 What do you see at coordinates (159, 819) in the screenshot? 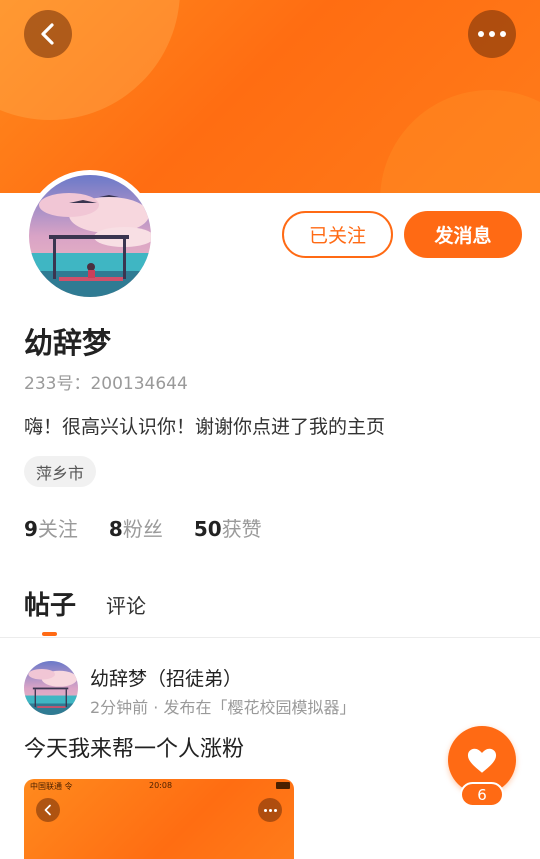
I see `post-image: 中国联通 令 20:08` at bounding box center [159, 819].